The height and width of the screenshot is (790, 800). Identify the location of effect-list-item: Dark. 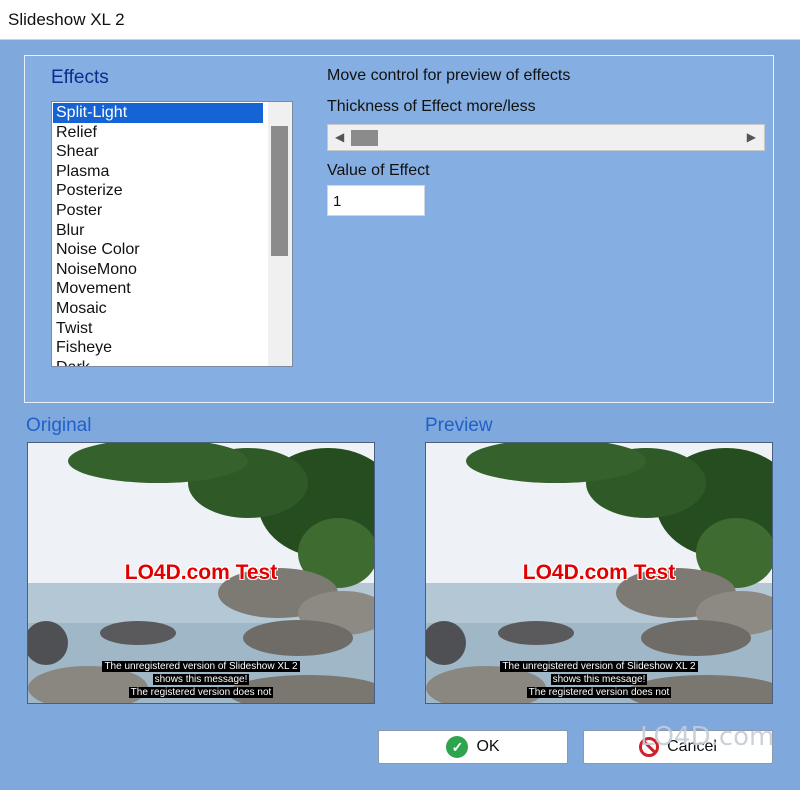
(158, 362).